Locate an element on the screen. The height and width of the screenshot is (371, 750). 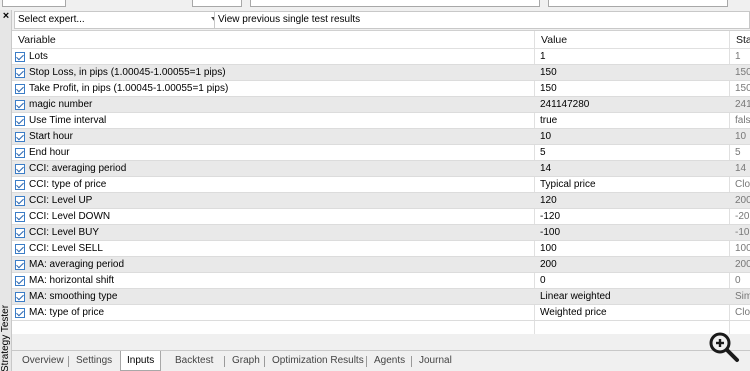
column-header-start: Sta is located at coordinates (740, 40).